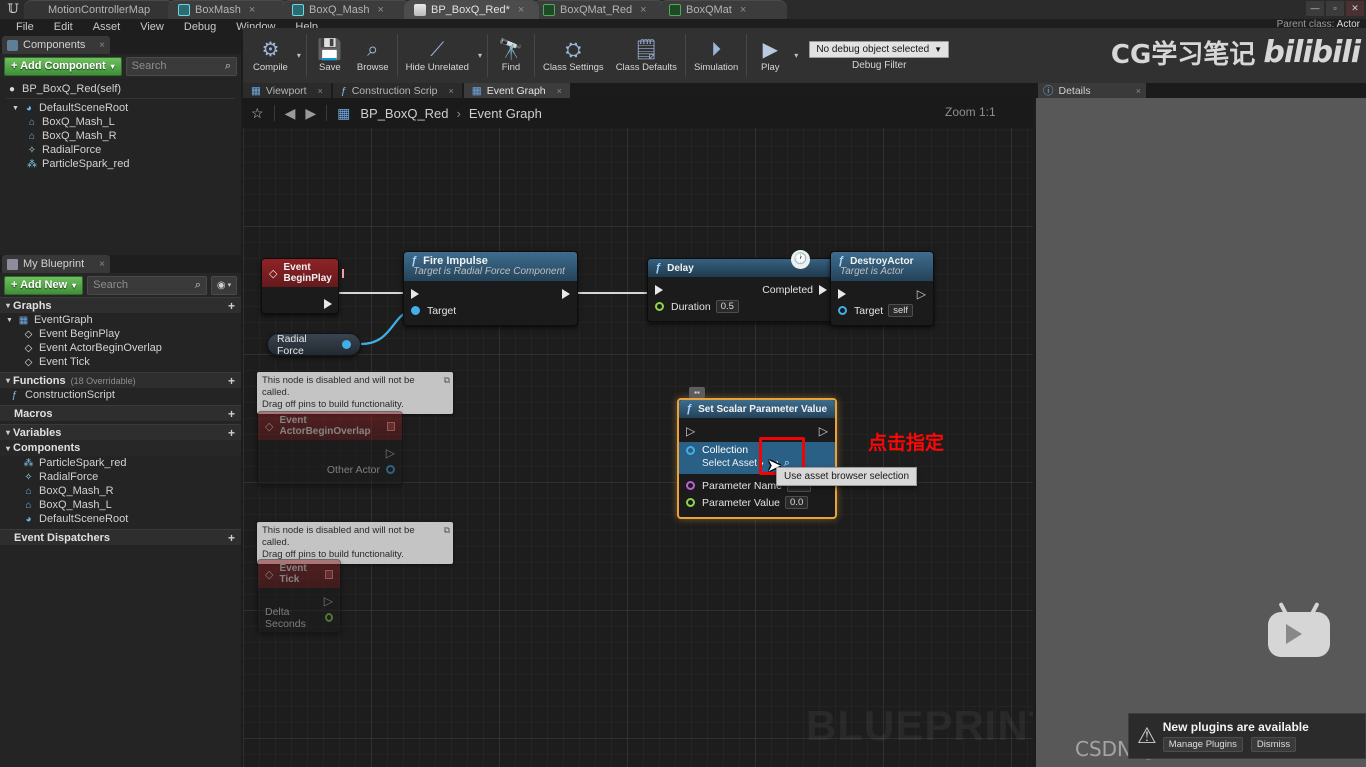 This screenshot has width=1366, height=767. Describe the element at coordinates (56, 45) in the screenshot. I see `components-panel-tab: Components ×` at that location.